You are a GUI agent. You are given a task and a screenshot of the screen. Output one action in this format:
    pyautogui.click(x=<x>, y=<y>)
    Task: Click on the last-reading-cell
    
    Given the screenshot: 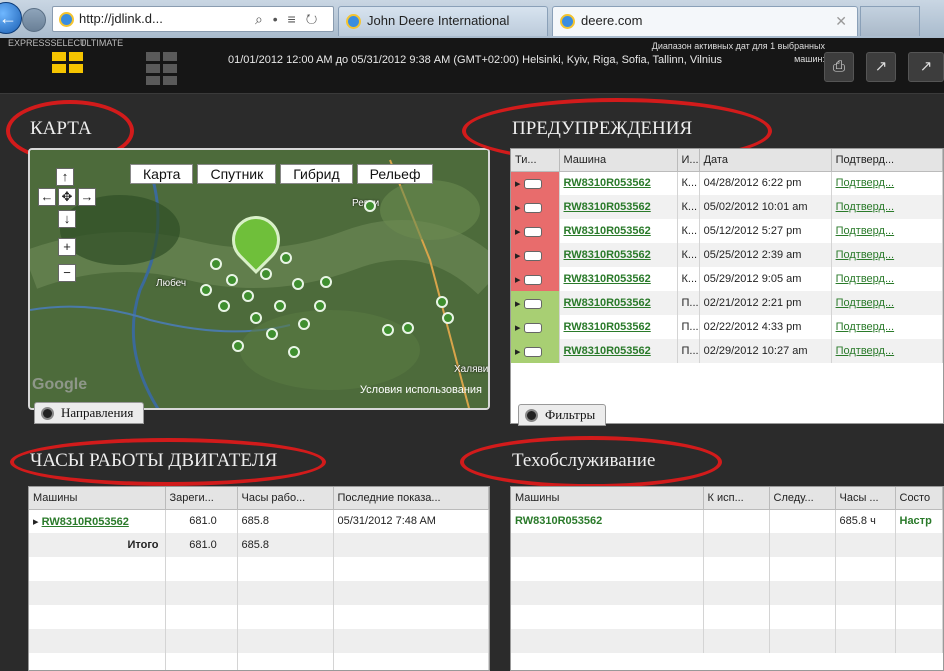 What is the action you would take?
    pyautogui.click(x=411, y=545)
    